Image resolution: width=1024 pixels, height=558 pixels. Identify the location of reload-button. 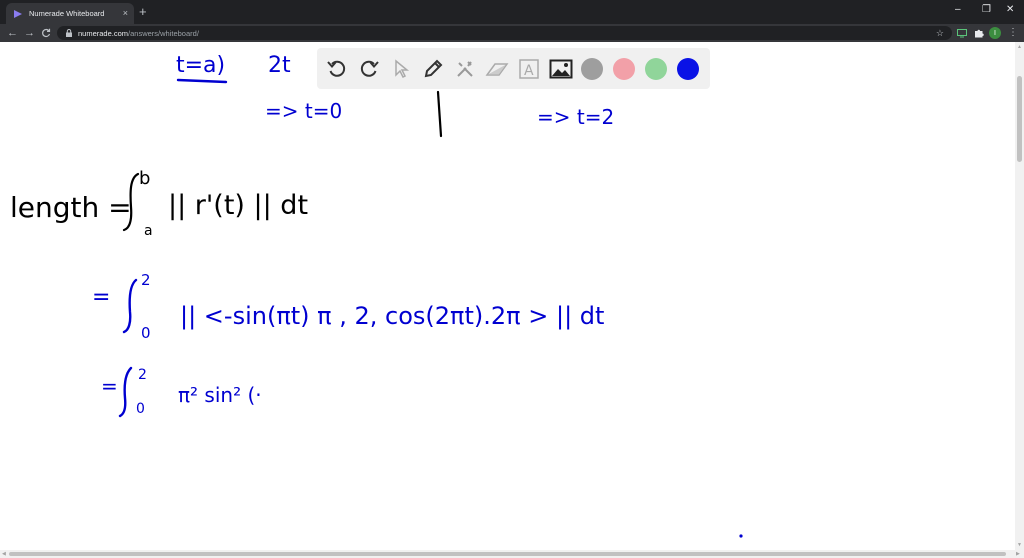
(46, 34).